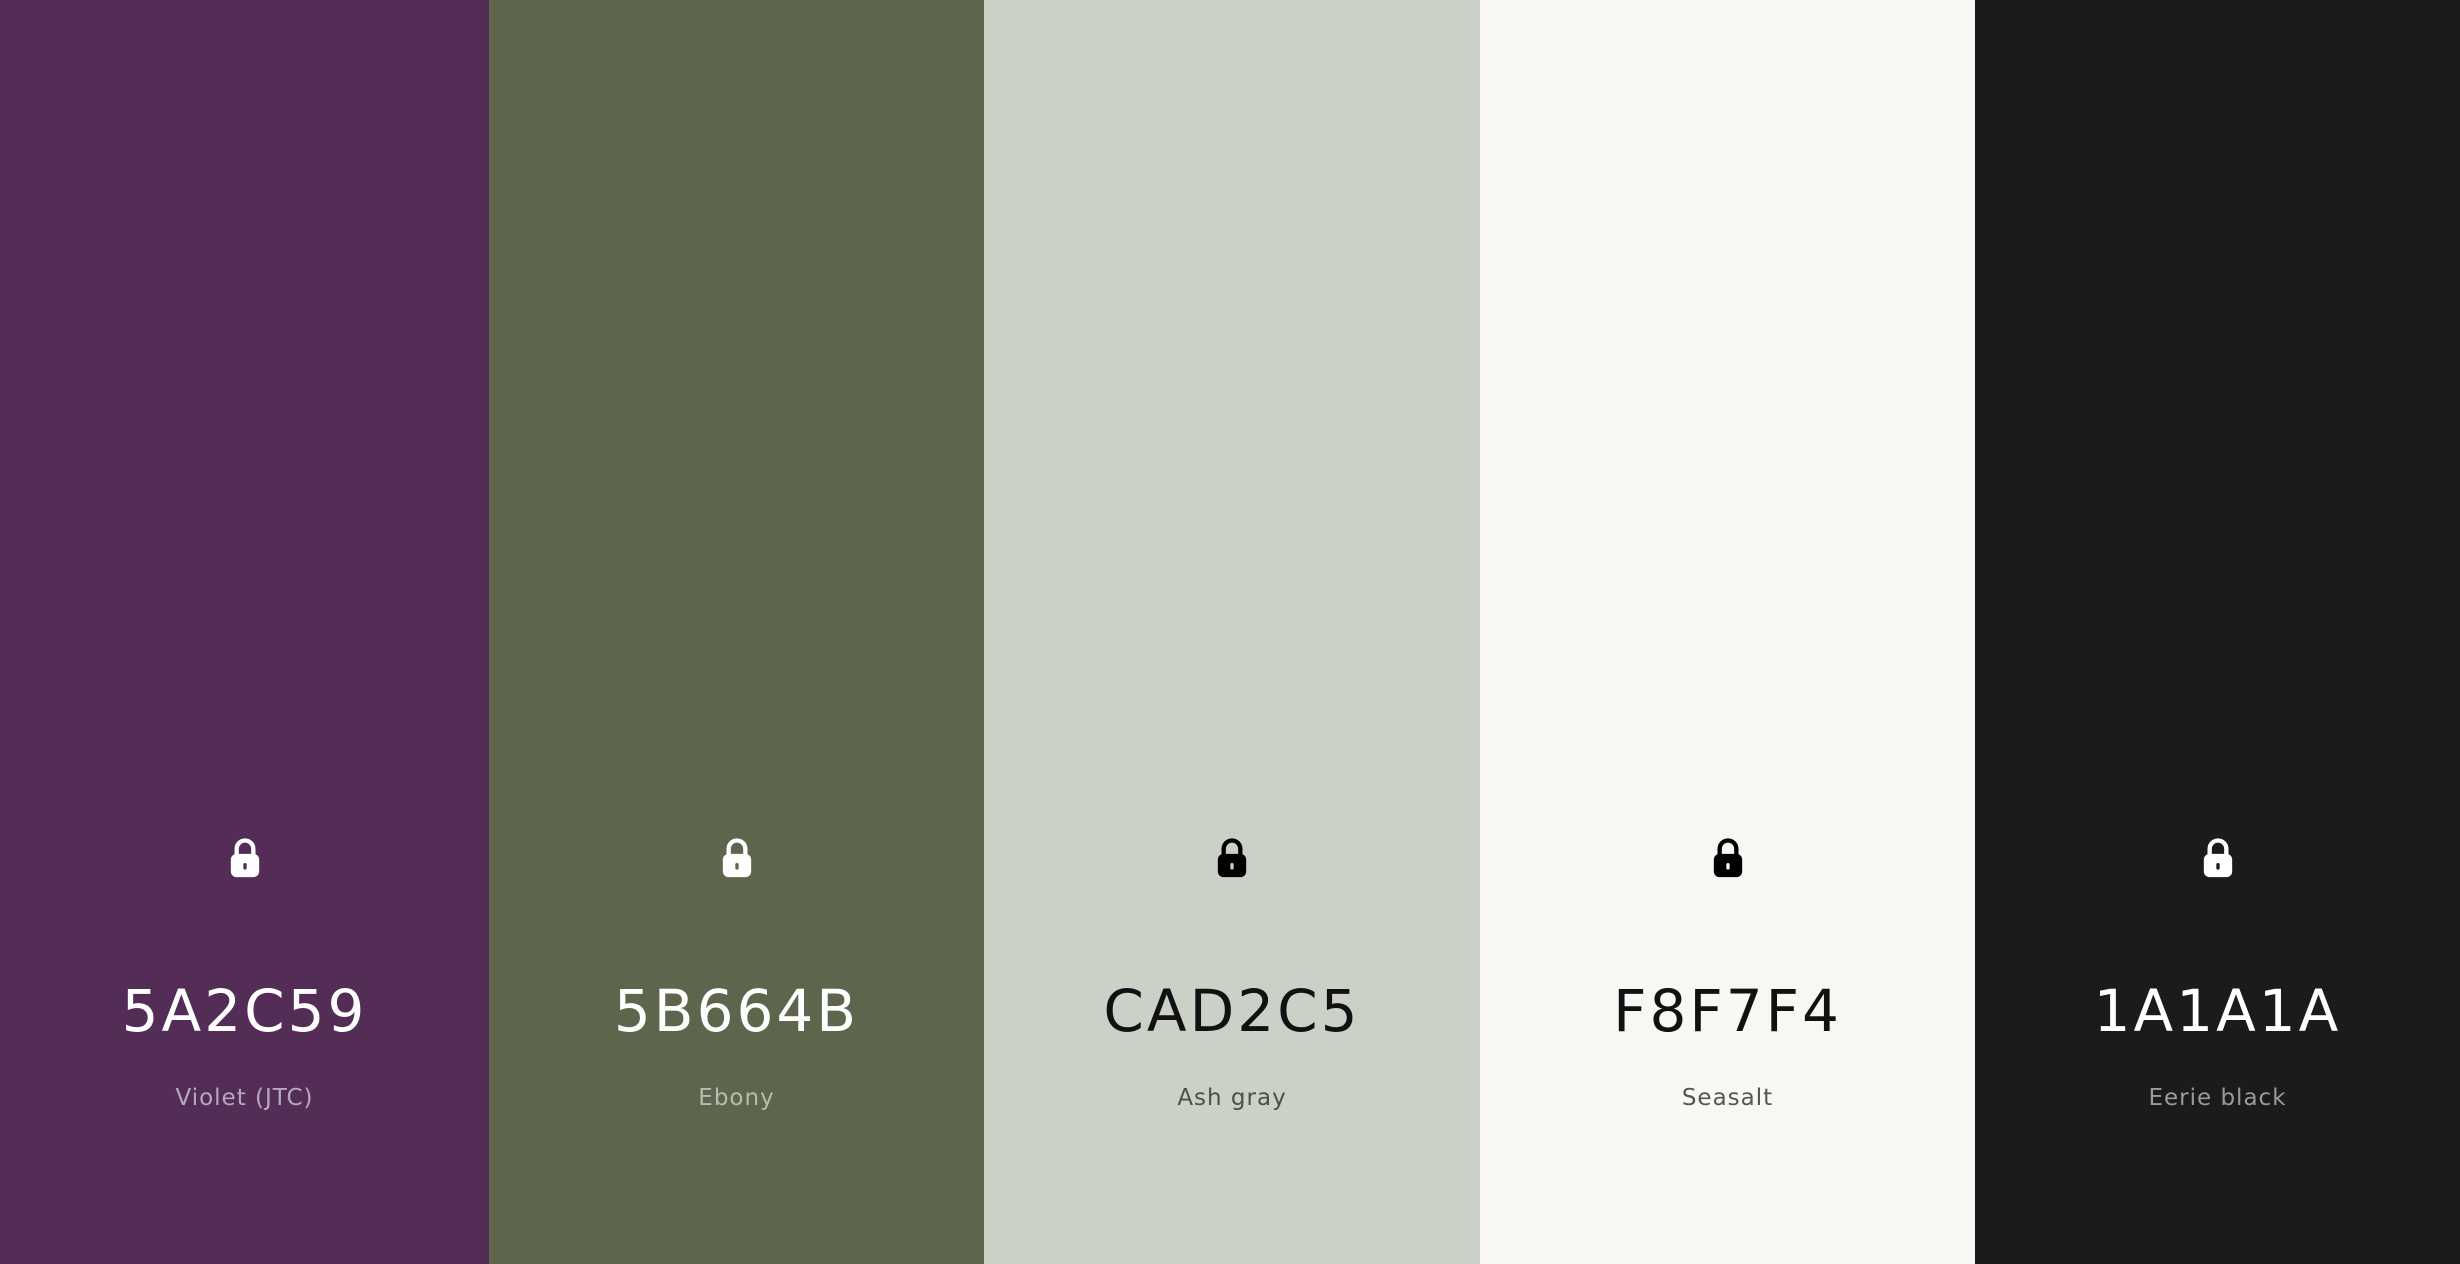 Image resolution: width=2460 pixels, height=1264 pixels. I want to click on hex-code: F8F7F4, so click(1727, 1011).